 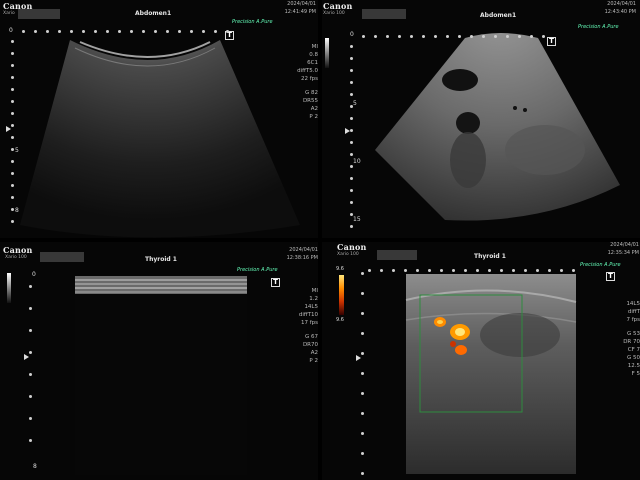 What do you see at coordinates (153, 13) in the screenshot?
I see `exam-label: Abdomen1` at bounding box center [153, 13].